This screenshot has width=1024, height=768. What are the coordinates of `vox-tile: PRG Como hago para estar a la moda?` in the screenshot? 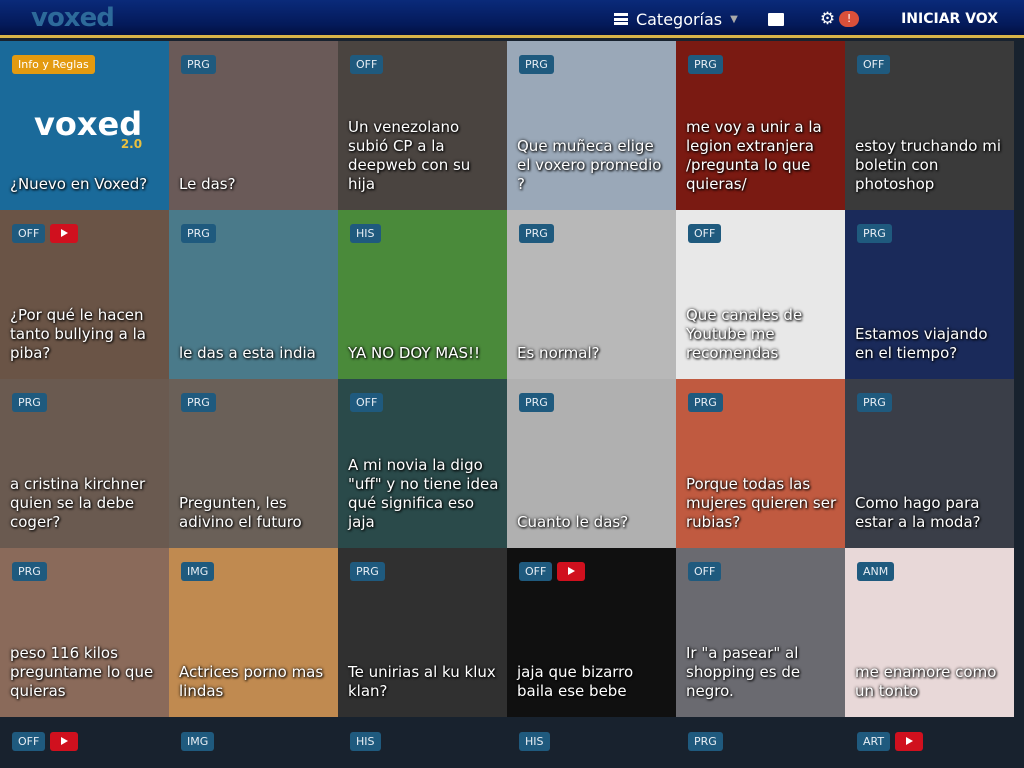 It's located at (929, 463).